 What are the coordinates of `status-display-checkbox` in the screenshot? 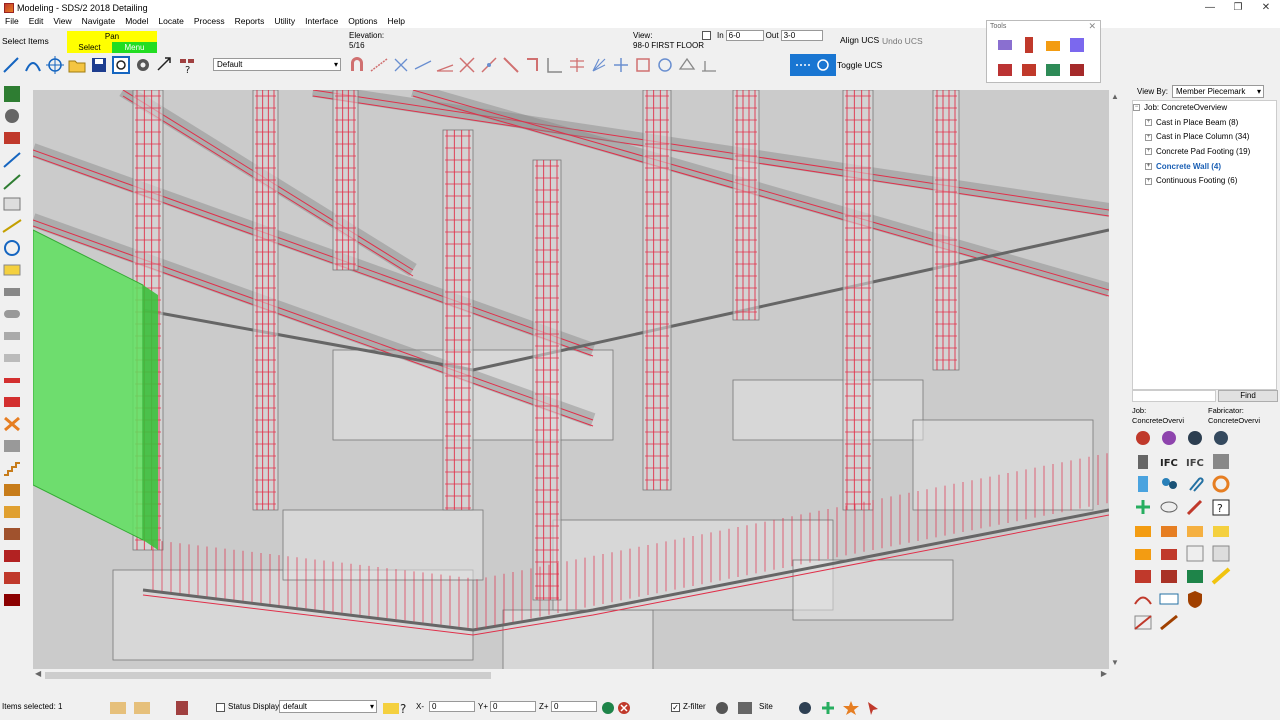 It's located at (220, 707).